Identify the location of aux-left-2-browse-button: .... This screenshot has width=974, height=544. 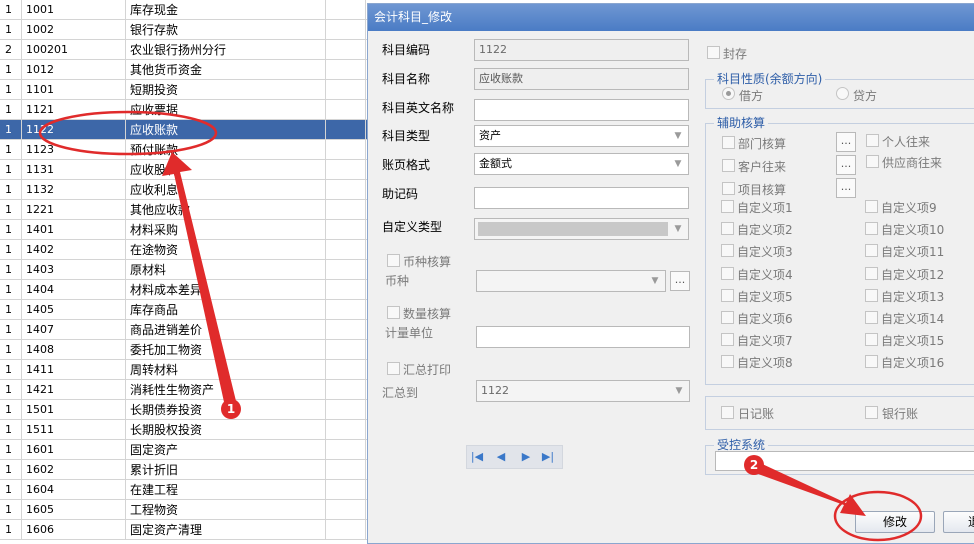
(846, 165).